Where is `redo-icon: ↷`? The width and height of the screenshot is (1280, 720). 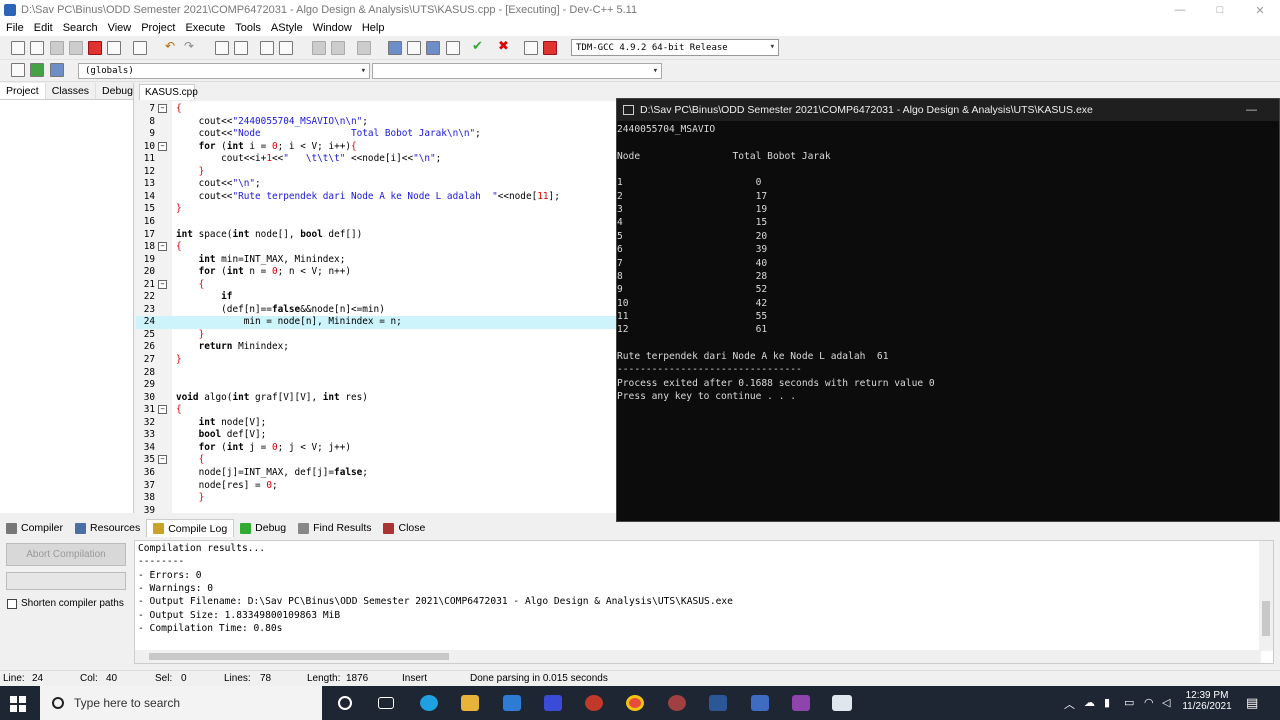
redo-icon: ↷ is located at coordinates (191, 46).